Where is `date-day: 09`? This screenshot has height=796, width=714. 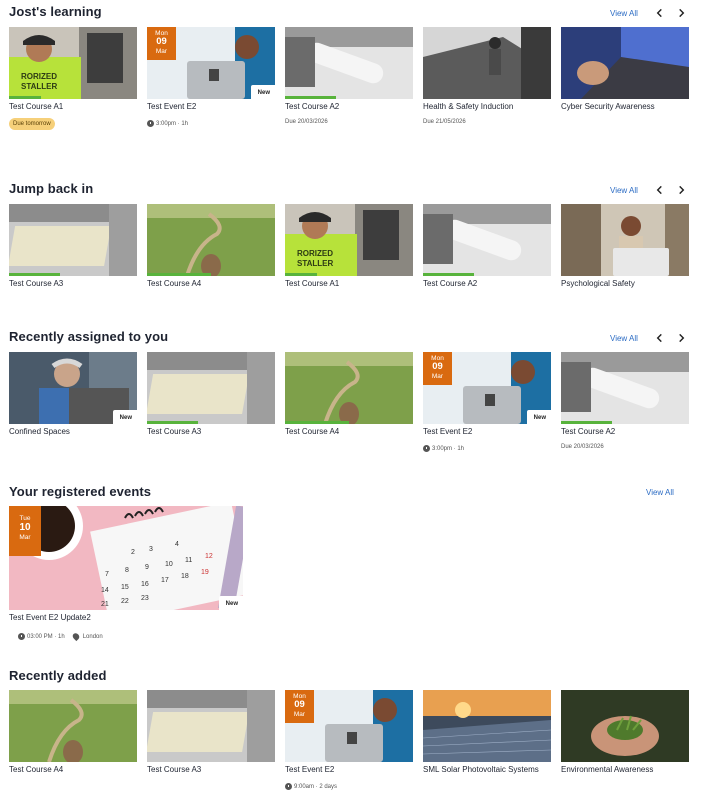
date-day: 09 is located at coordinates (437, 367).